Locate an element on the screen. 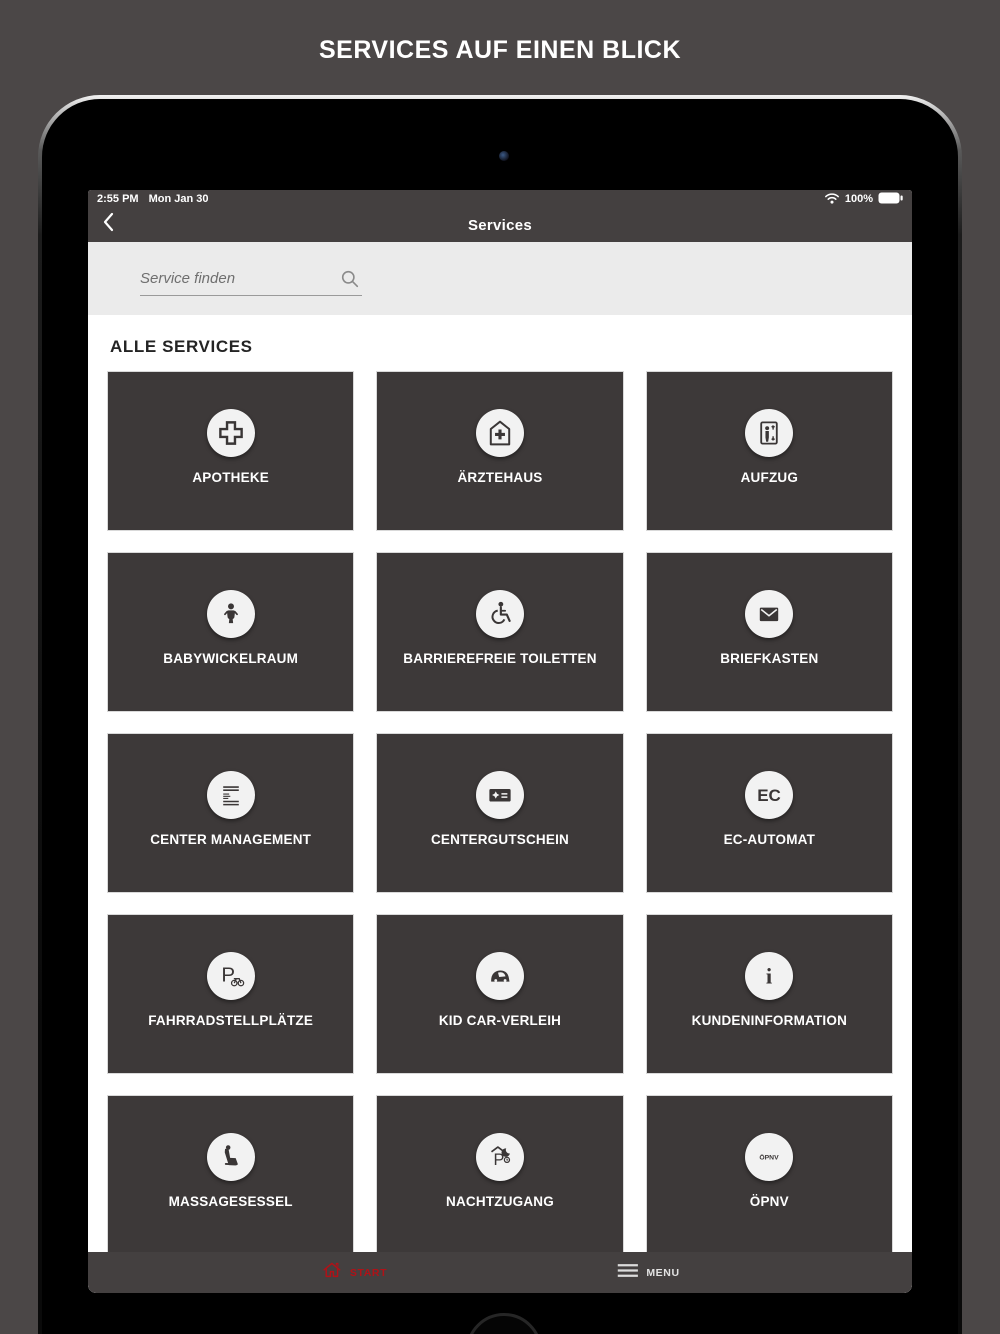 The width and height of the screenshot is (1000, 1334). menu-button: MENU is located at coordinates (647, 1272).